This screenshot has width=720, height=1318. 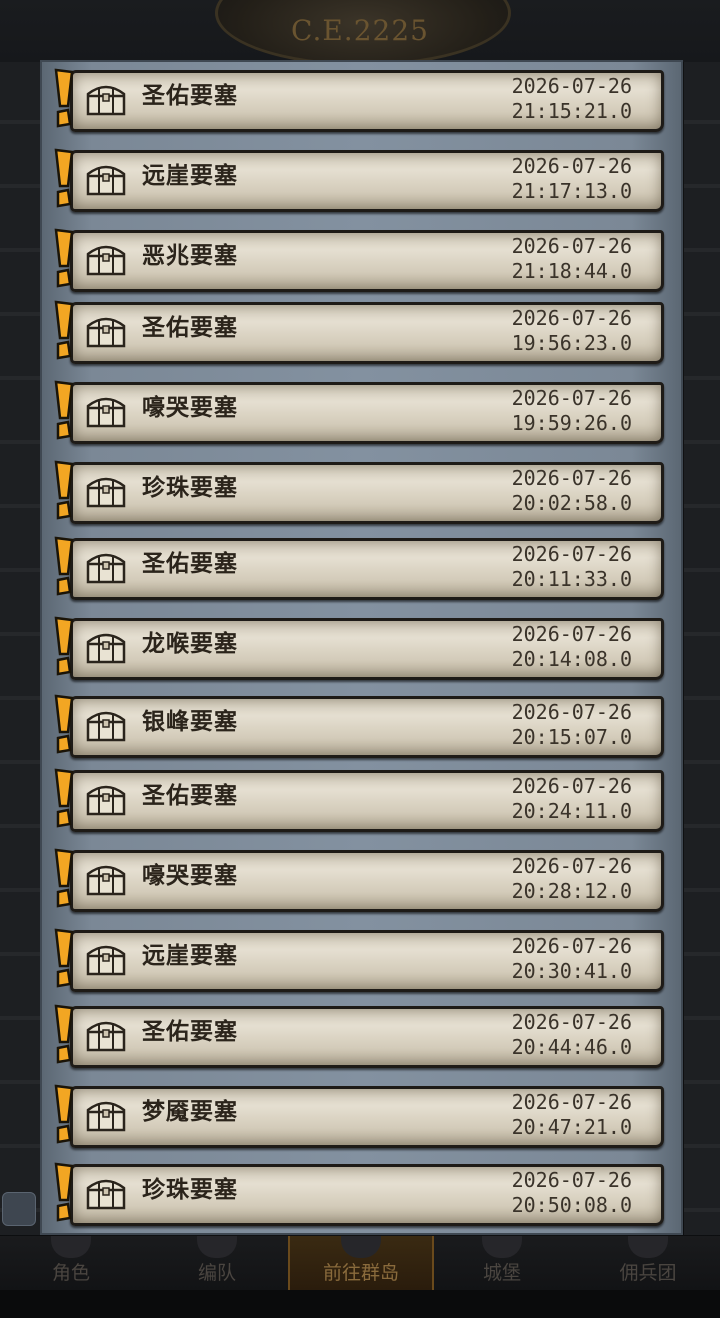 I want to click on nav-item-character: 角色, so click(x=71, y=1263).